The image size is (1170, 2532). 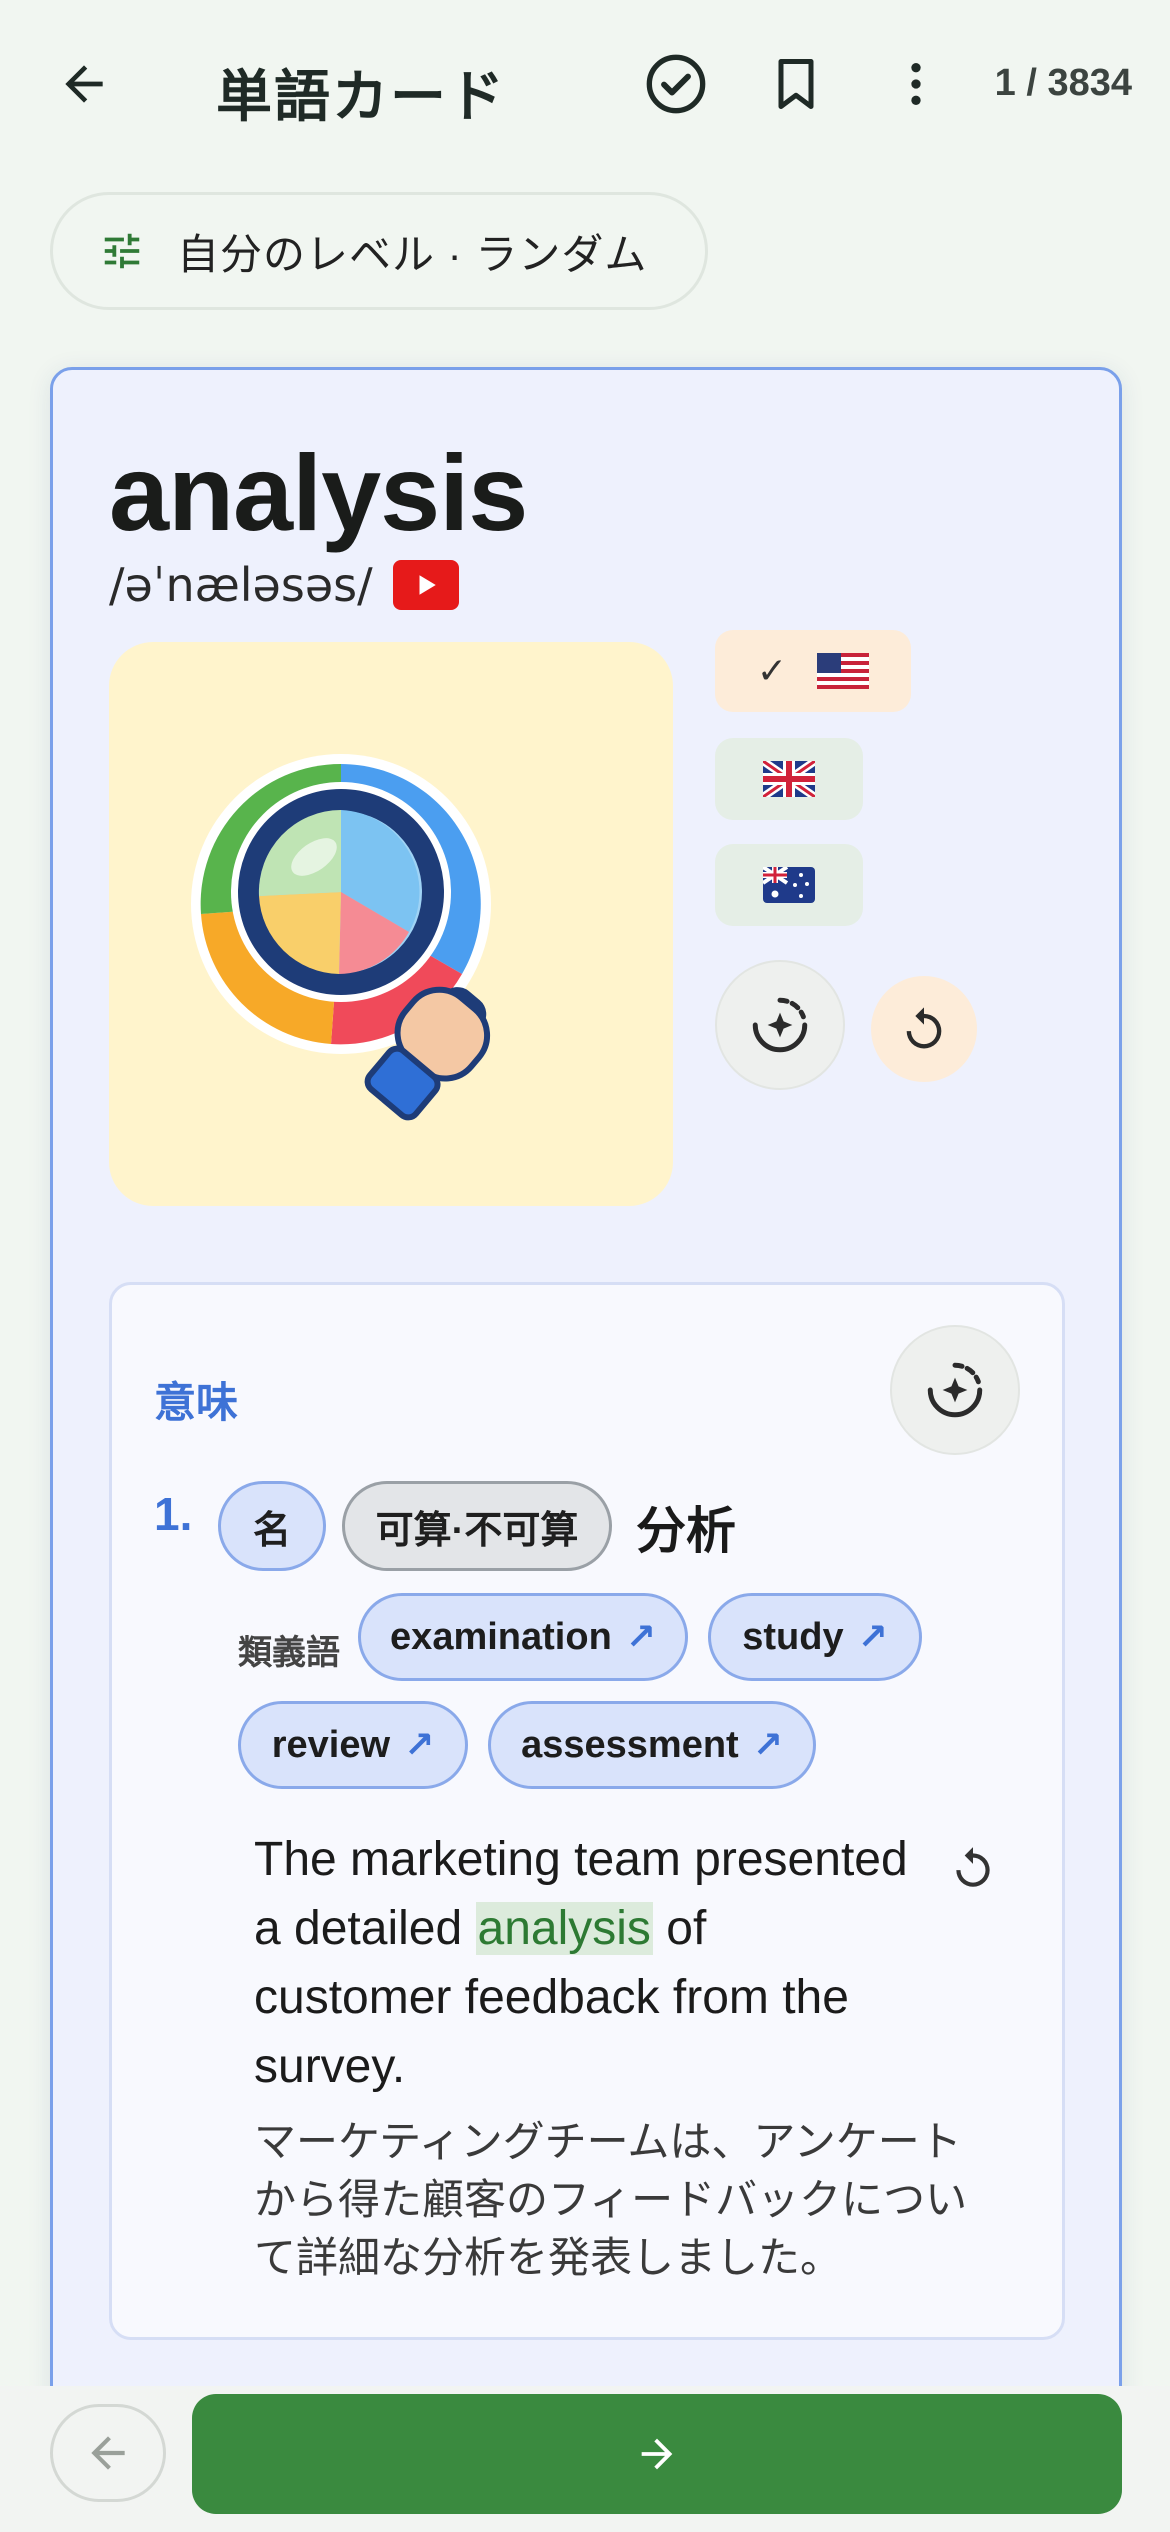 What do you see at coordinates (341, 937) in the screenshot?
I see `magnifier-chart-icon` at bounding box center [341, 937].